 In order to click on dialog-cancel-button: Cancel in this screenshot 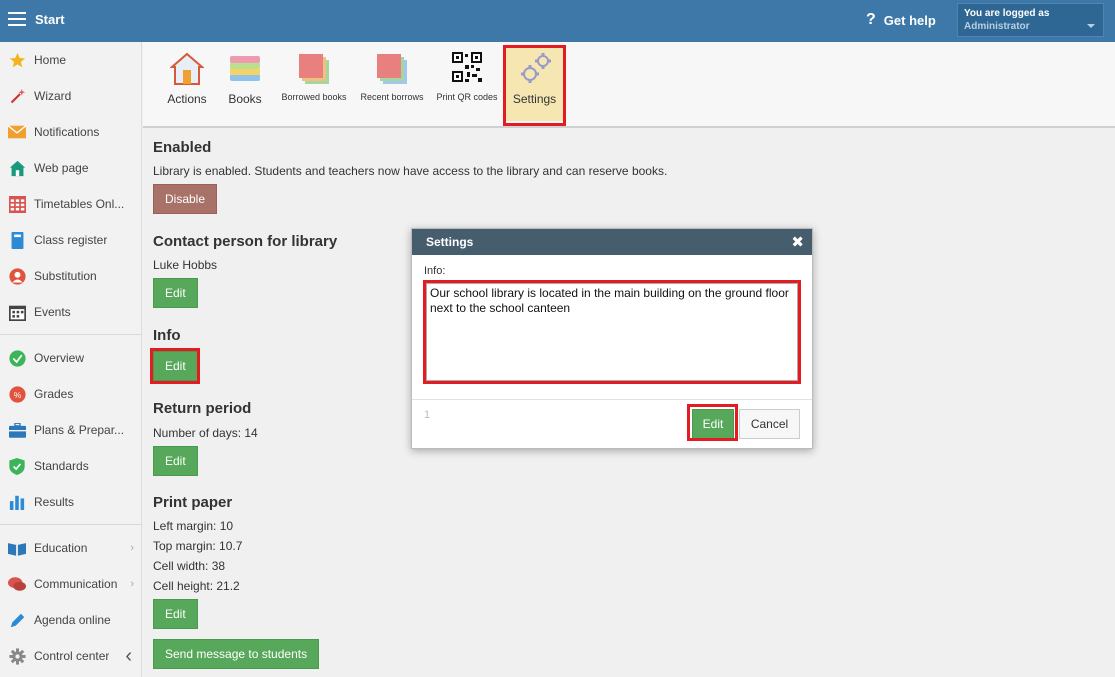, I will do `click(769, 424)`.